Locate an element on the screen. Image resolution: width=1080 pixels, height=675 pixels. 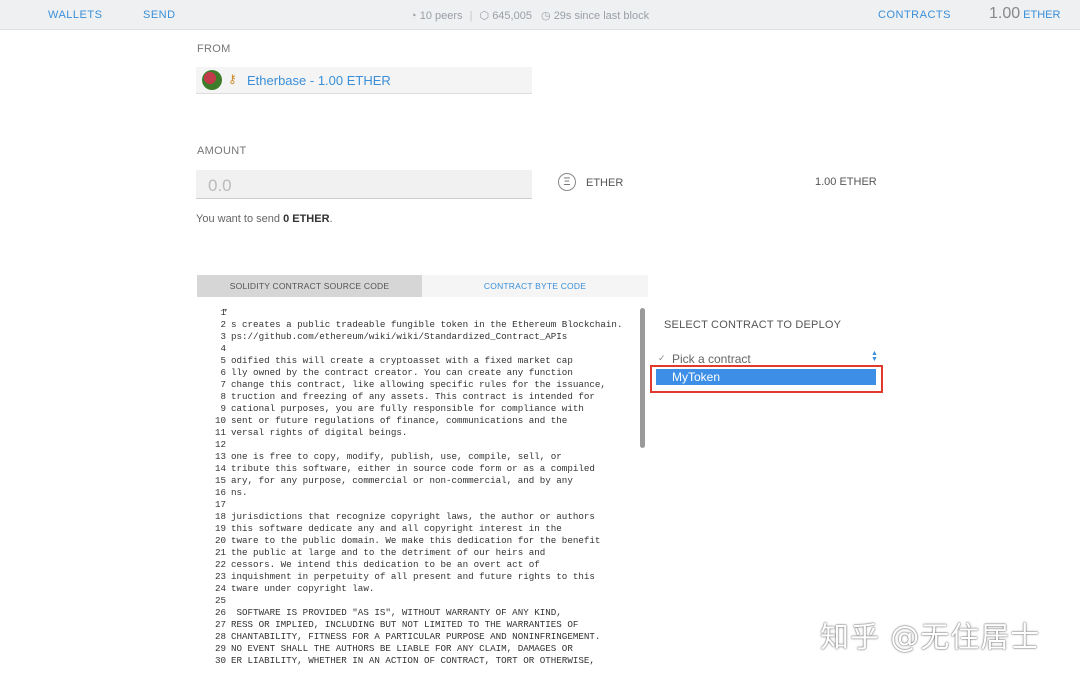
total-balance: 1.00 ETHER is located at coordinates (1024, 14).